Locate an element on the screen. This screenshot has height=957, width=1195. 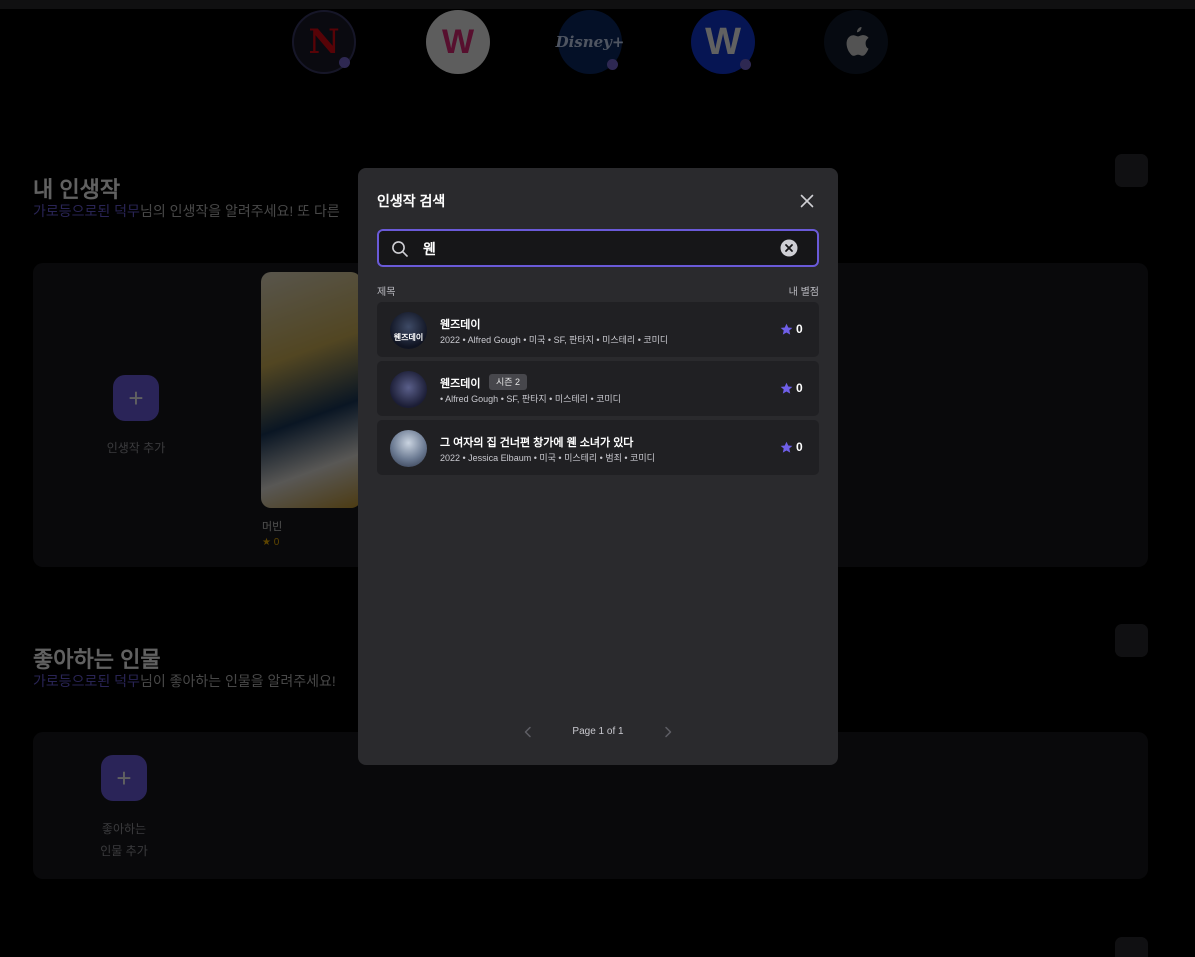
poster-rating: ★ 0 is located at coordinates (270, 542).